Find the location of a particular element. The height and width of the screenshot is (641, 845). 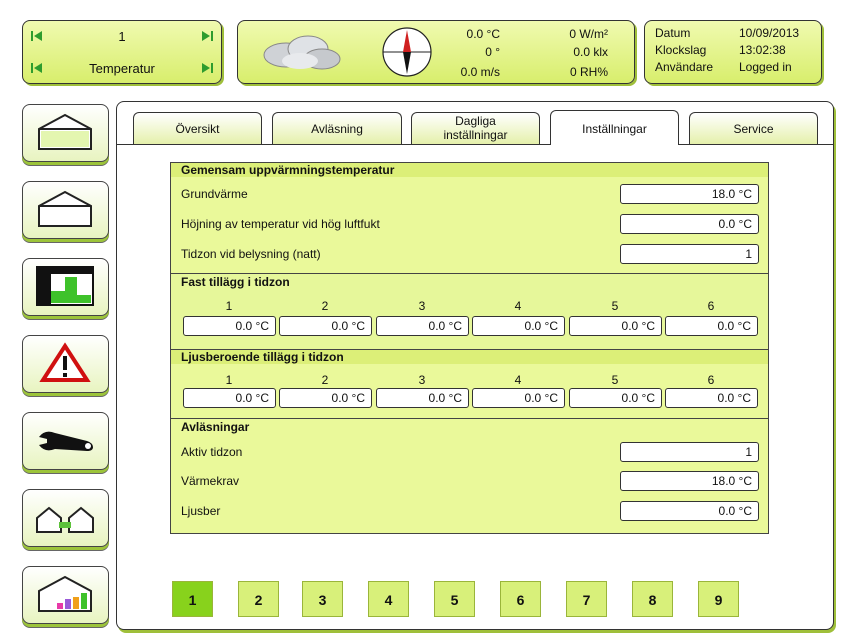

row-label-humidity-raise: Höjning av temperatur vid hög luftfukt is located at coordinates (280, 224).